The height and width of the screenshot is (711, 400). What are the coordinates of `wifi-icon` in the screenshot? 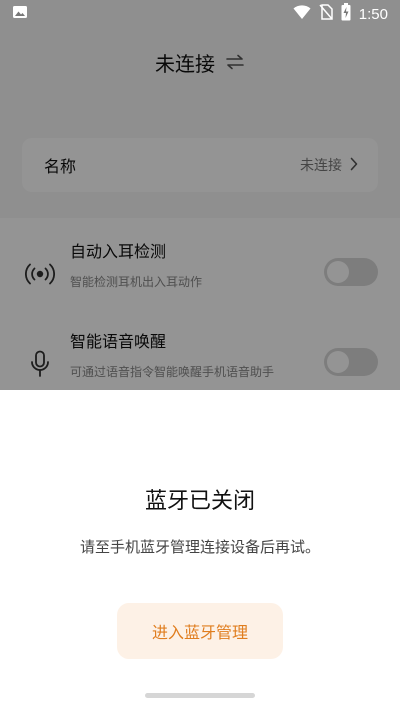 It's located at (302, 14).